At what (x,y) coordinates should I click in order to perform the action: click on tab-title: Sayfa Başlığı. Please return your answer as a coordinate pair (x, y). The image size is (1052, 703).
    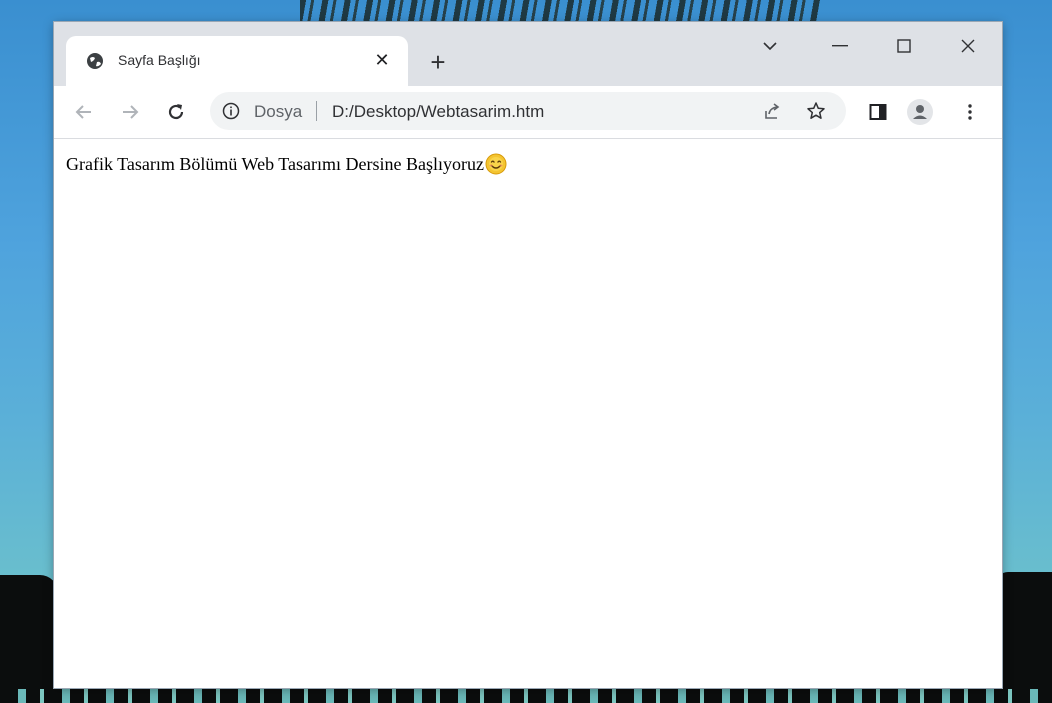
    Looking at the image, I should click on (159, 60).